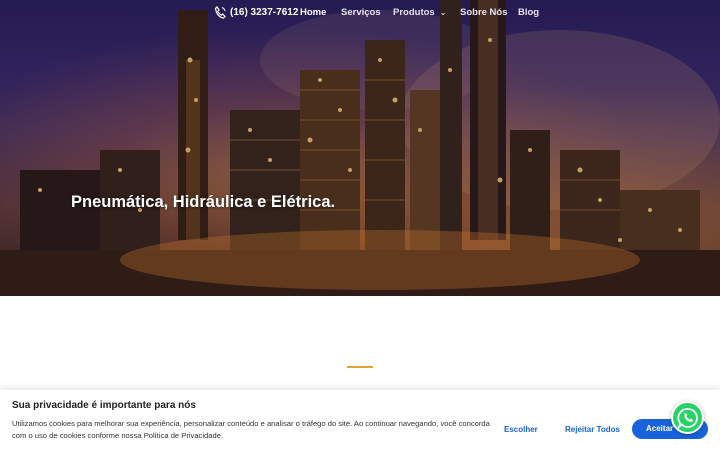 The image size is (720, 450). Describe the element at coordinates (264, 12) in the screenshot. I see `phone-number: (16) 3237-7612` at that location.